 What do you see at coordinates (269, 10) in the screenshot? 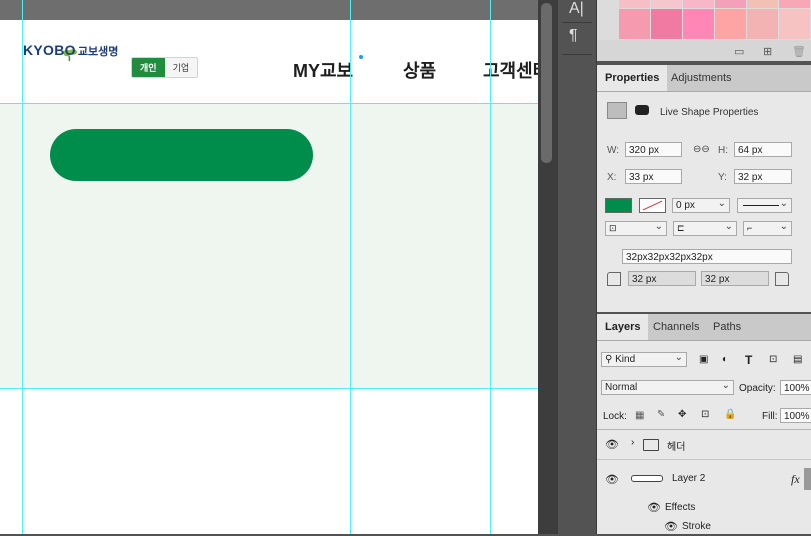
I see `document-top-strip` at bounding box center [269, 10].